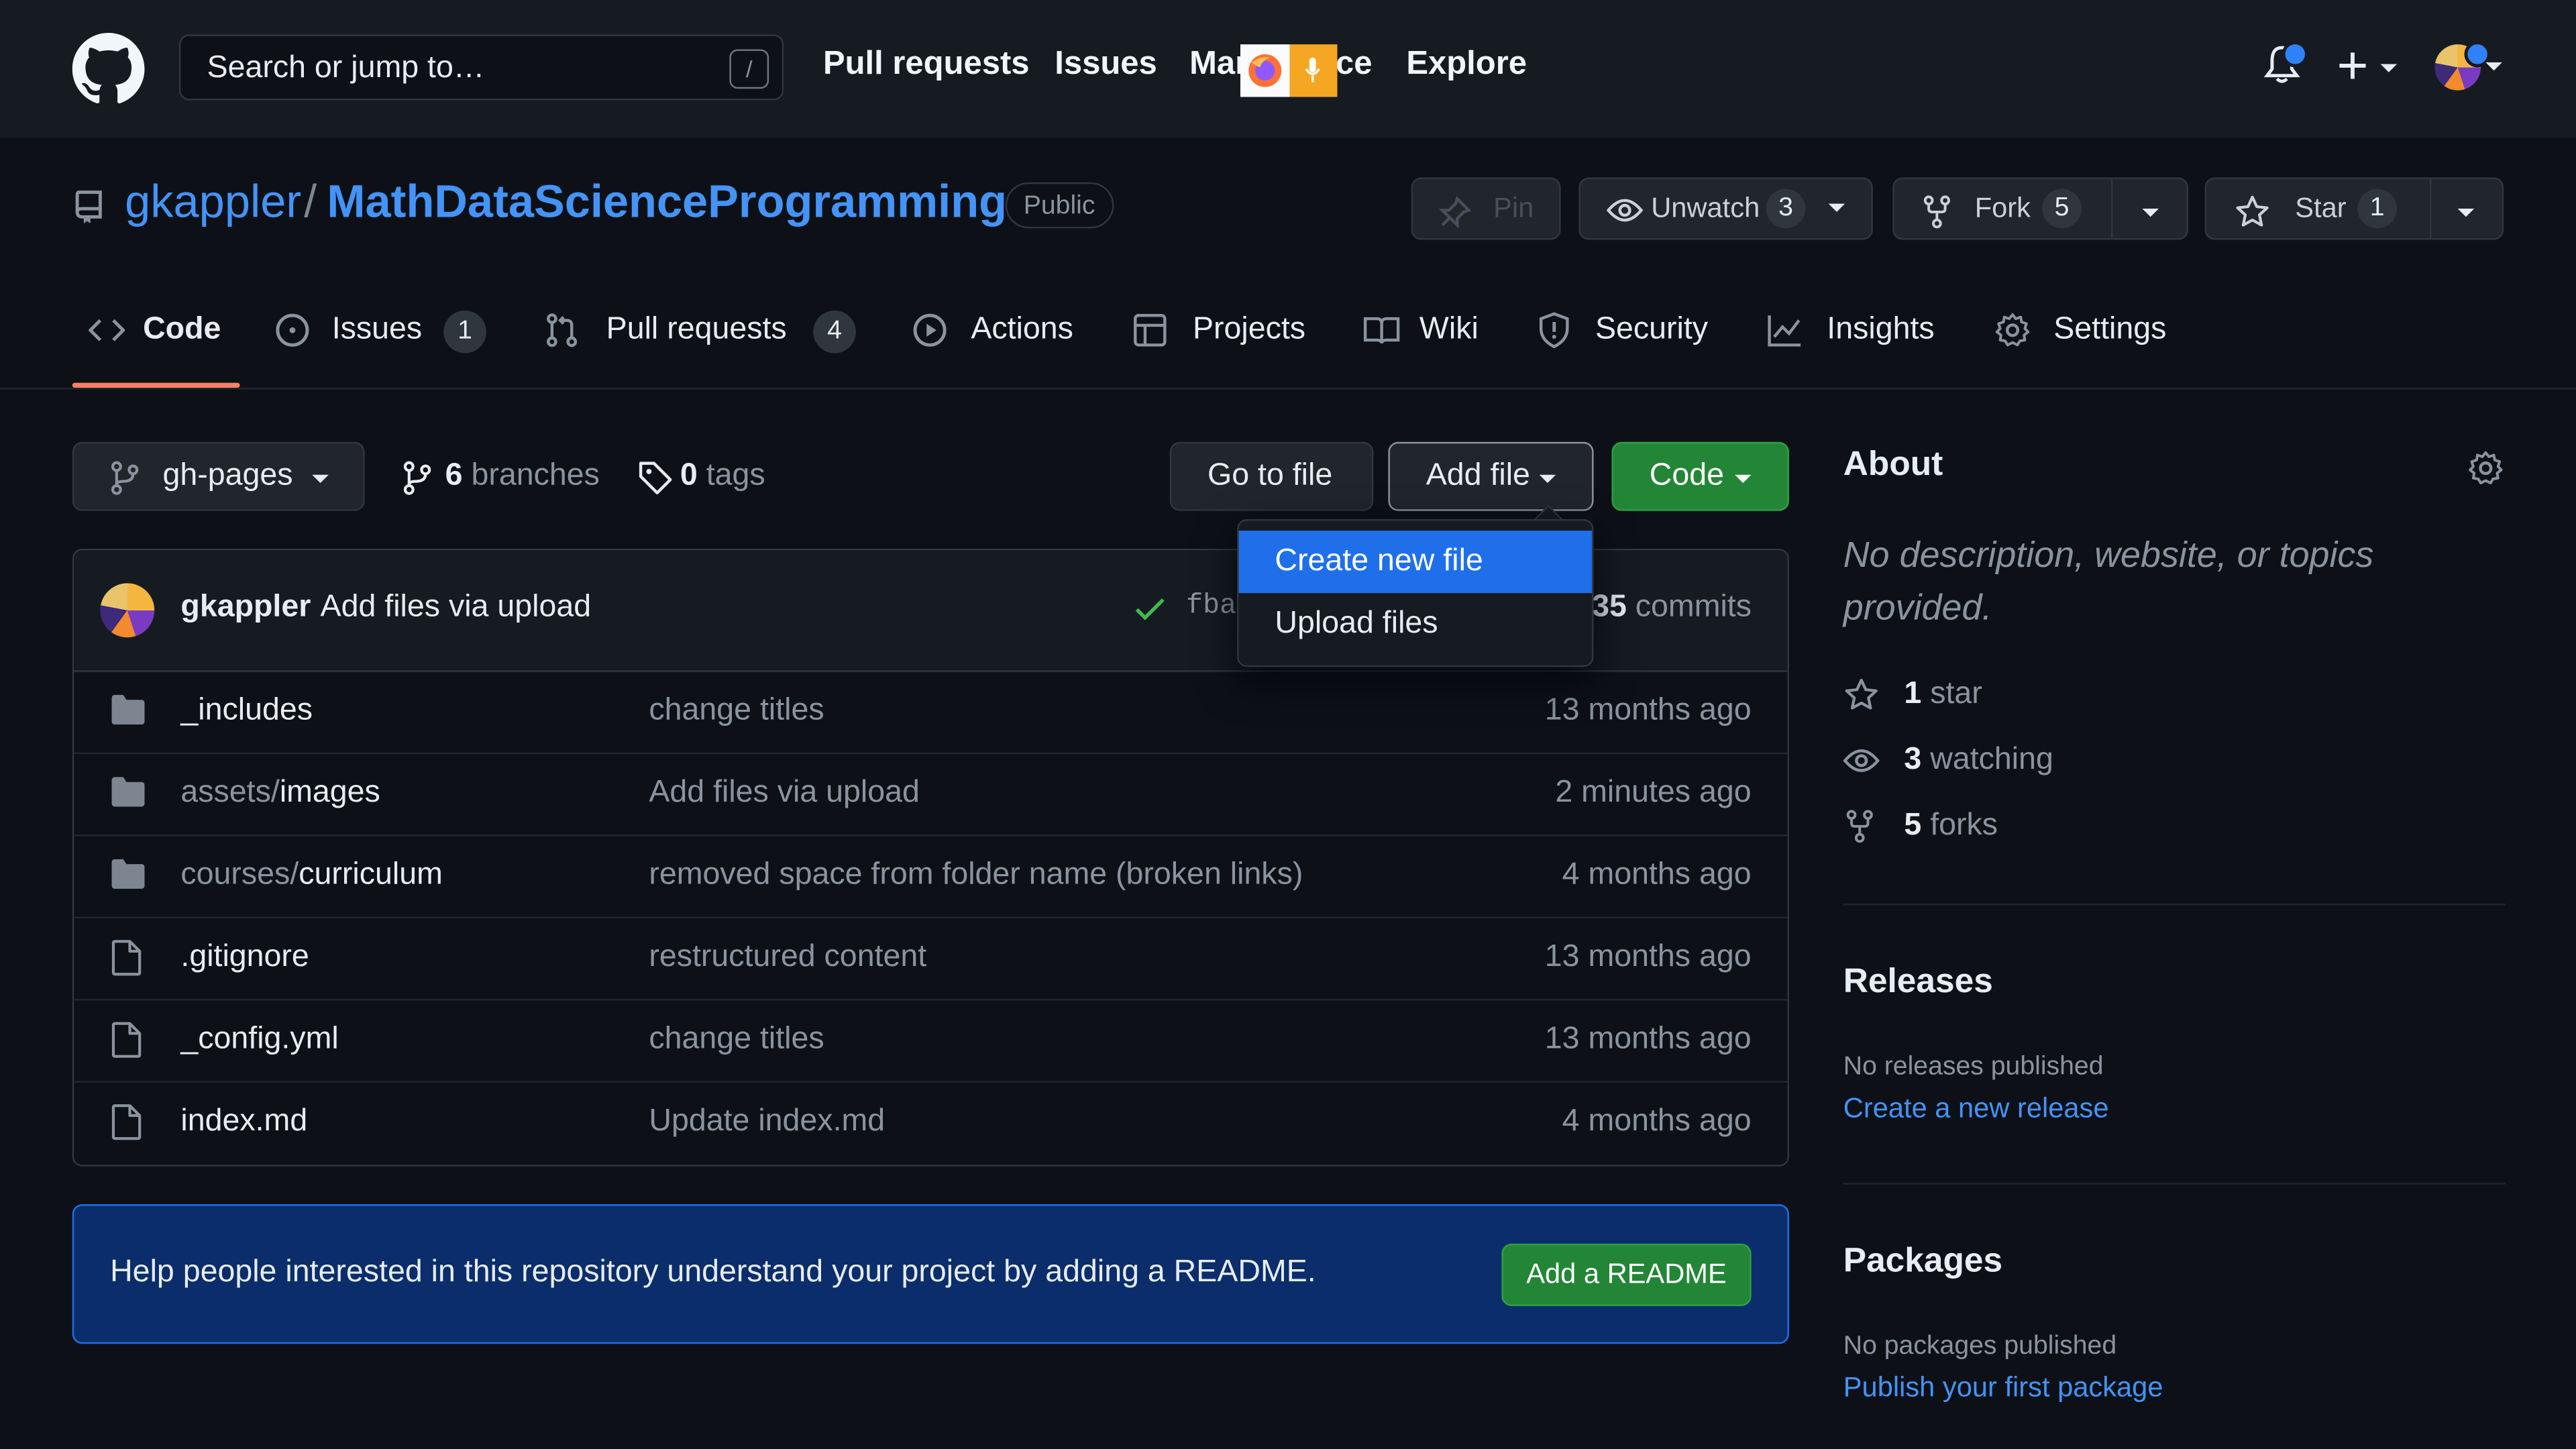  What do you see at coordinates (1415, 562) in the screenshot?
I see `create-new-file-item: Create new file` at bounding box center [1415, 562].